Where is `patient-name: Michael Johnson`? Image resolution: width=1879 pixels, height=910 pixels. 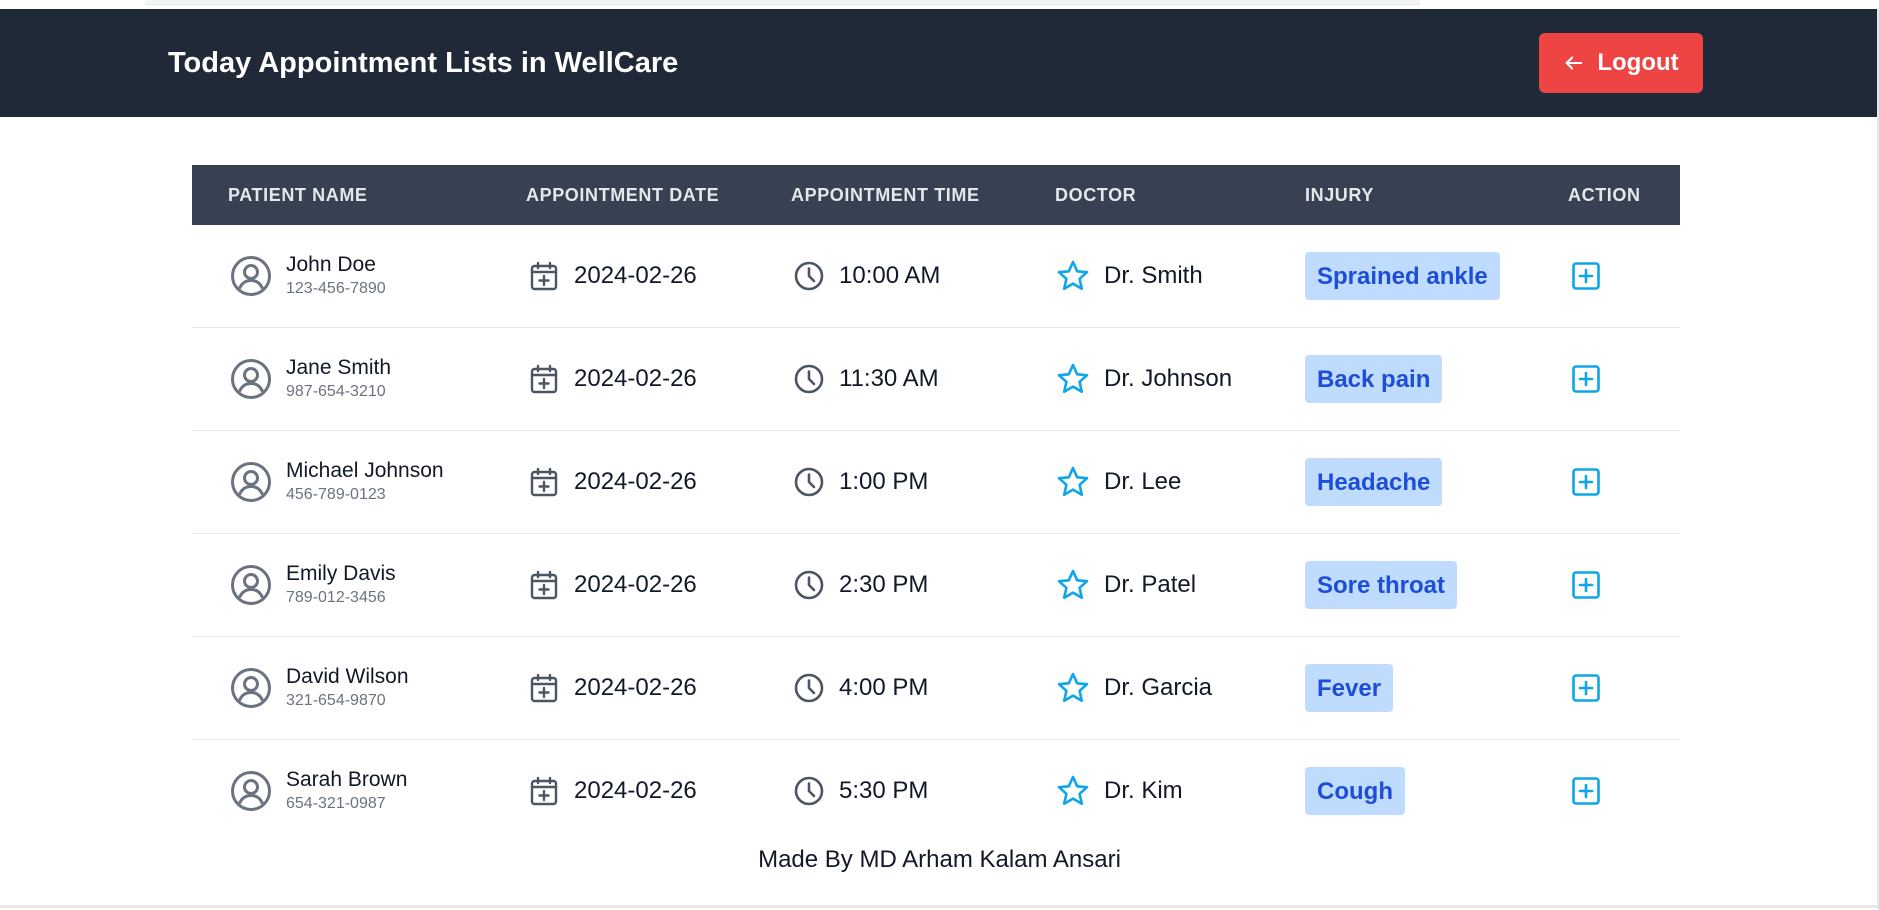
patient-name: Michael Johnson is located at coordinates (365, 470).